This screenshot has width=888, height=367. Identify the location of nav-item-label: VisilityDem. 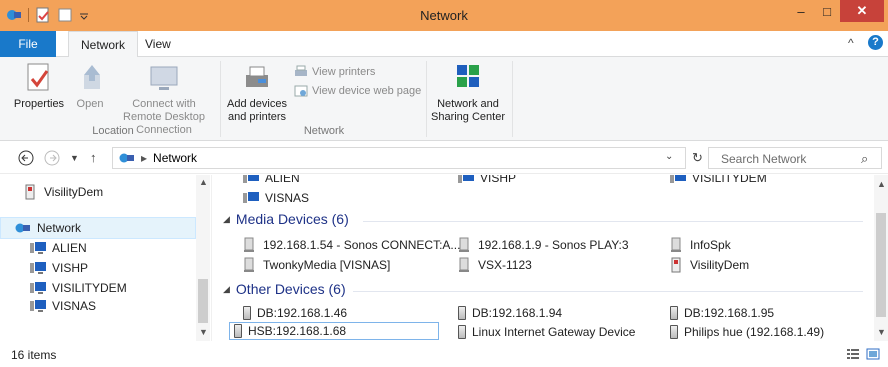
(74, 192).